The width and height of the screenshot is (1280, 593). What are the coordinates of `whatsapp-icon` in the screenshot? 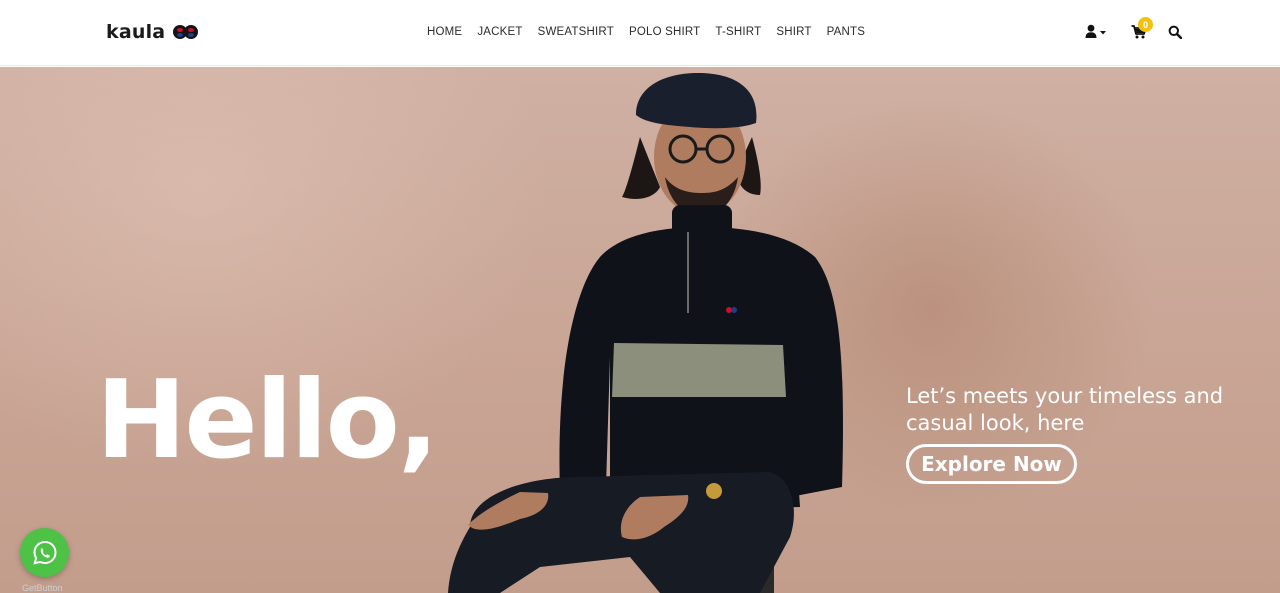 It's located at (44, 552).